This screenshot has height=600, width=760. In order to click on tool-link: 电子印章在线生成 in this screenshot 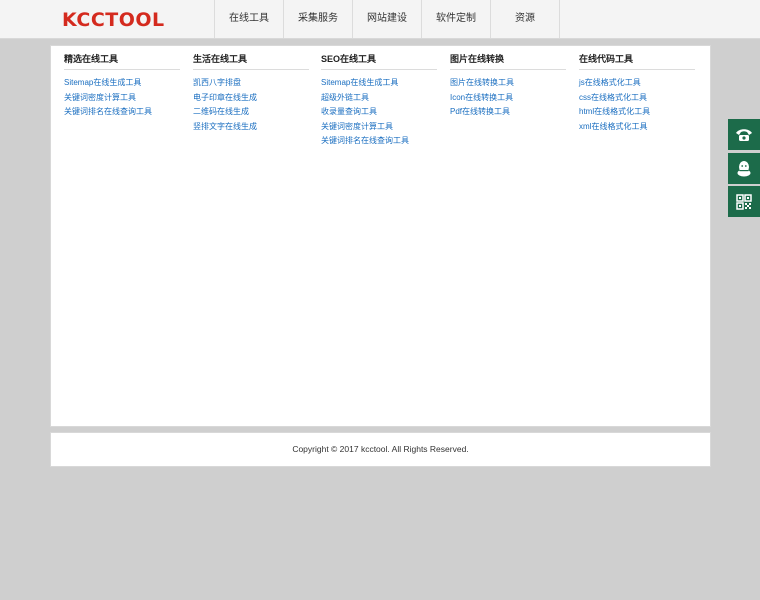, I will do `click(251, 98)`.